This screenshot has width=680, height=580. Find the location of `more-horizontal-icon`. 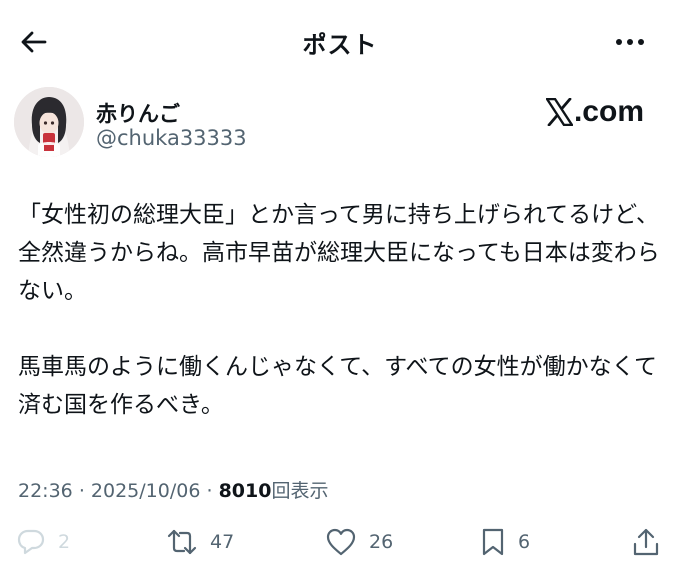

more-horizontal-icon is located at coordinates (630, 42).